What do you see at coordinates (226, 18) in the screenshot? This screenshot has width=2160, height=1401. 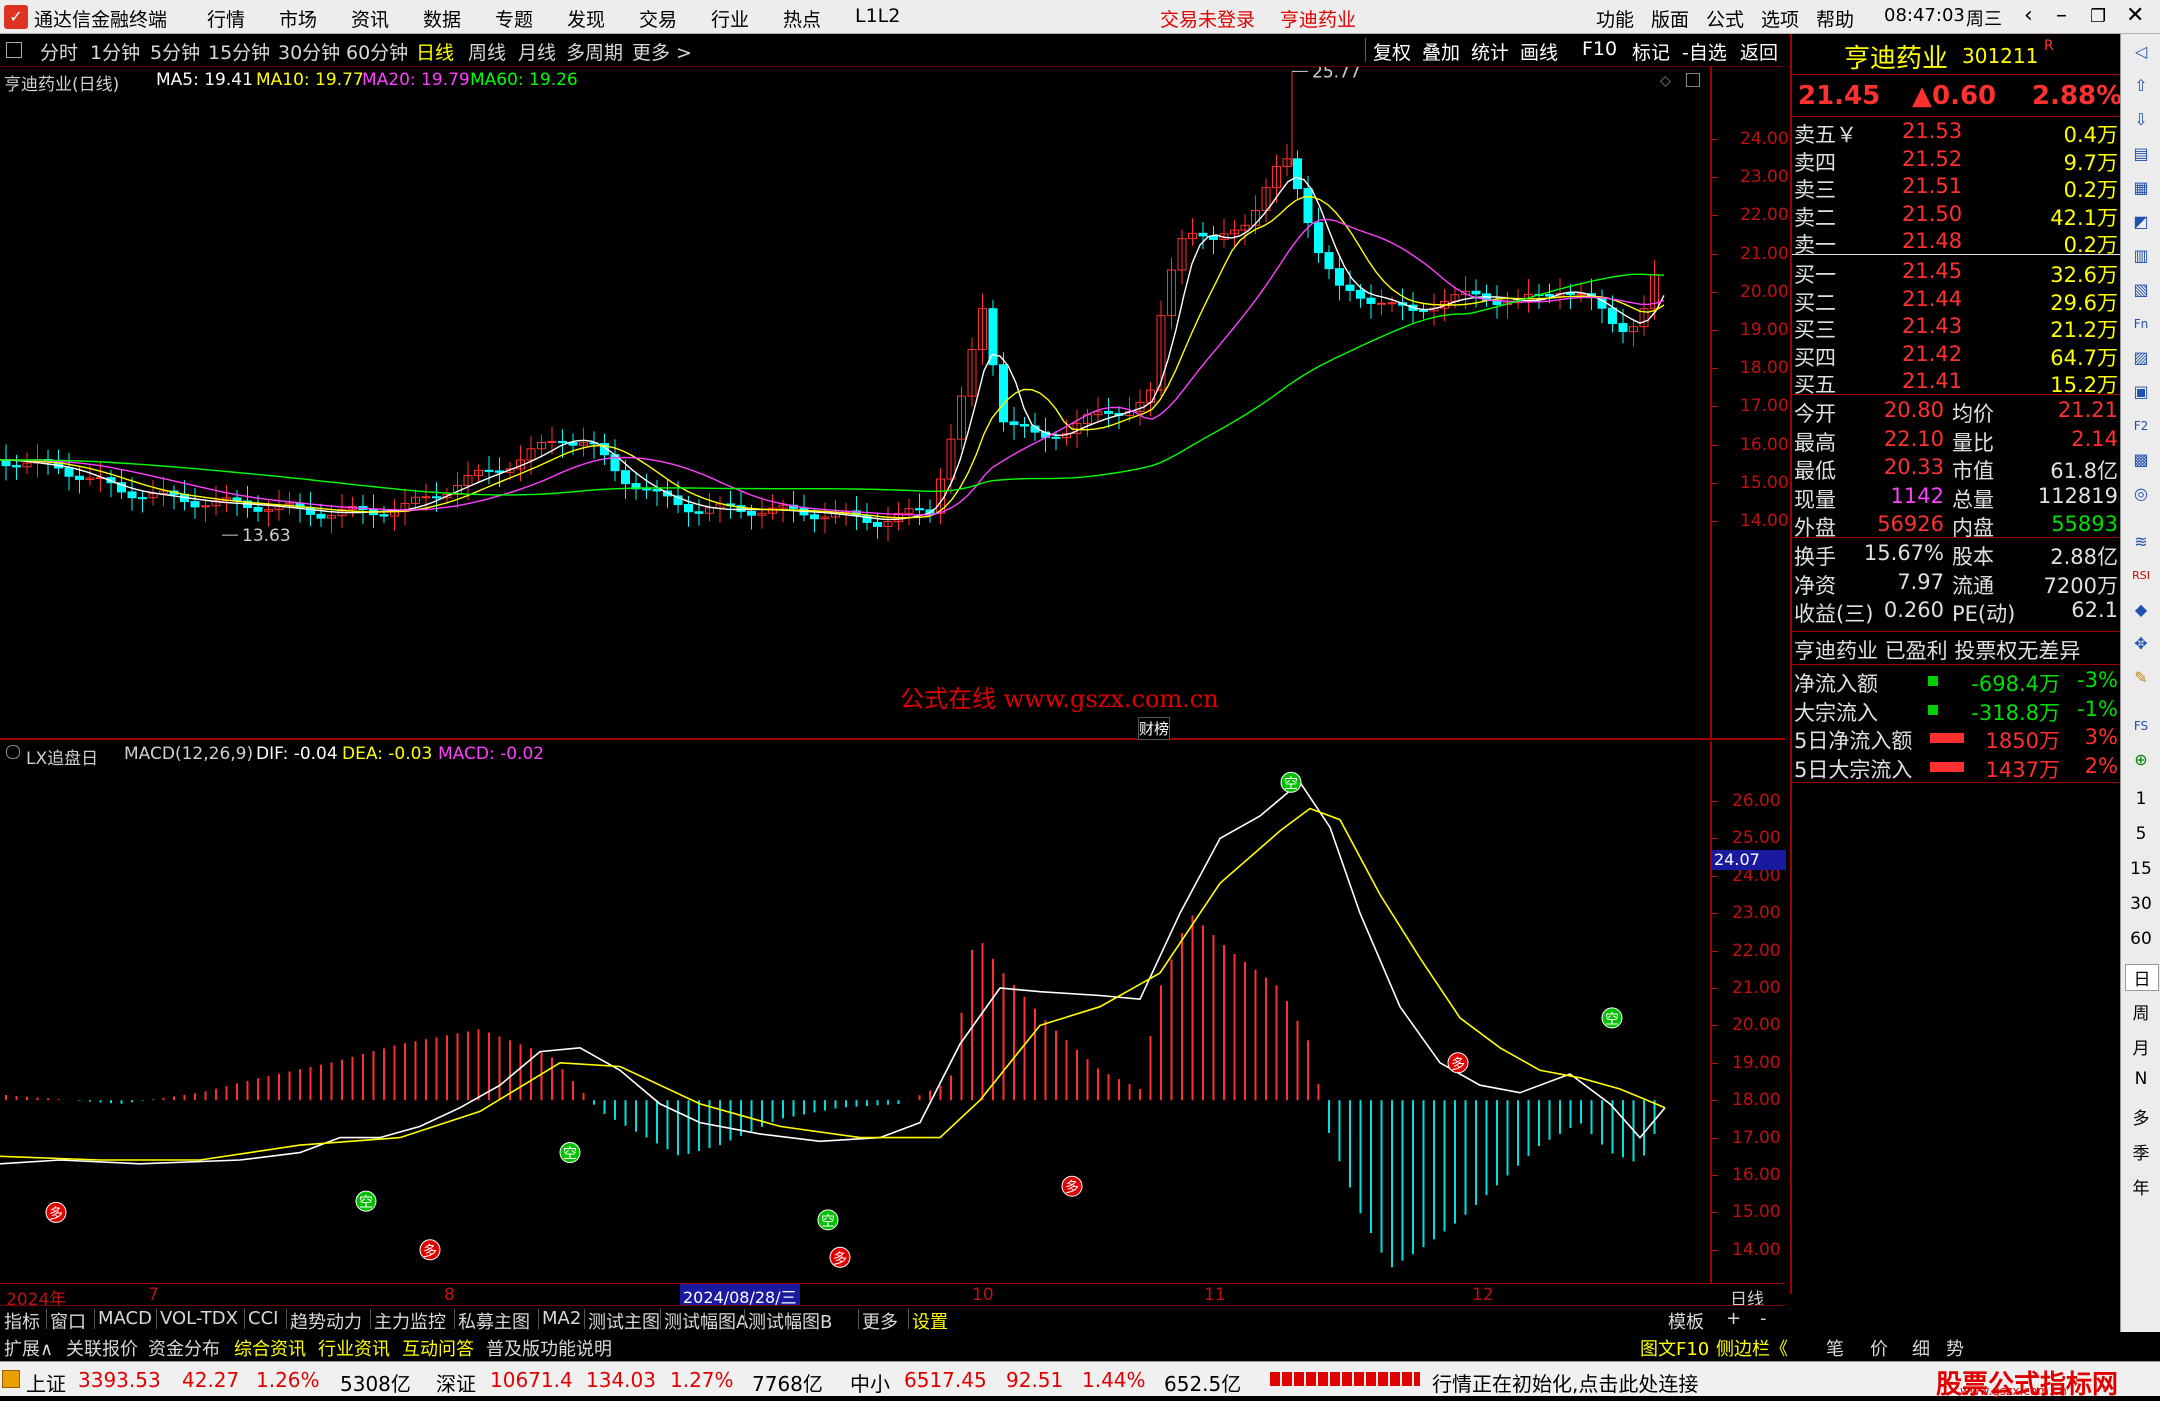 I see `menu-quotes: 行情` at bounding box center [226, 18].